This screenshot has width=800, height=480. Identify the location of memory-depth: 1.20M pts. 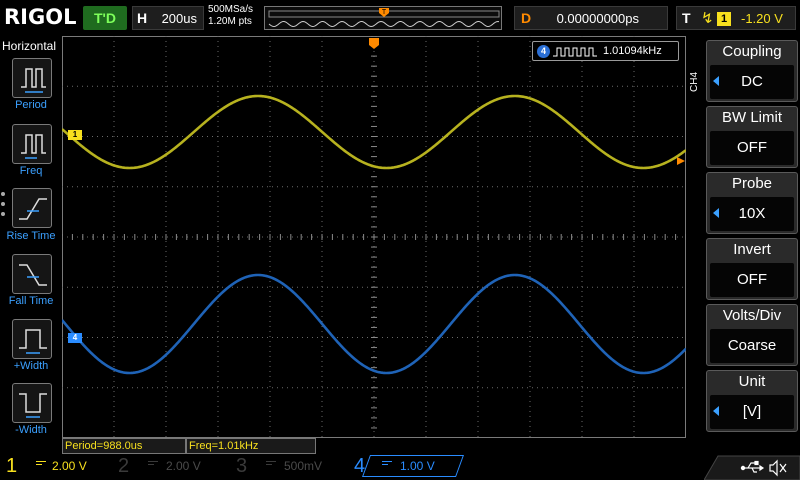
(230, 21).